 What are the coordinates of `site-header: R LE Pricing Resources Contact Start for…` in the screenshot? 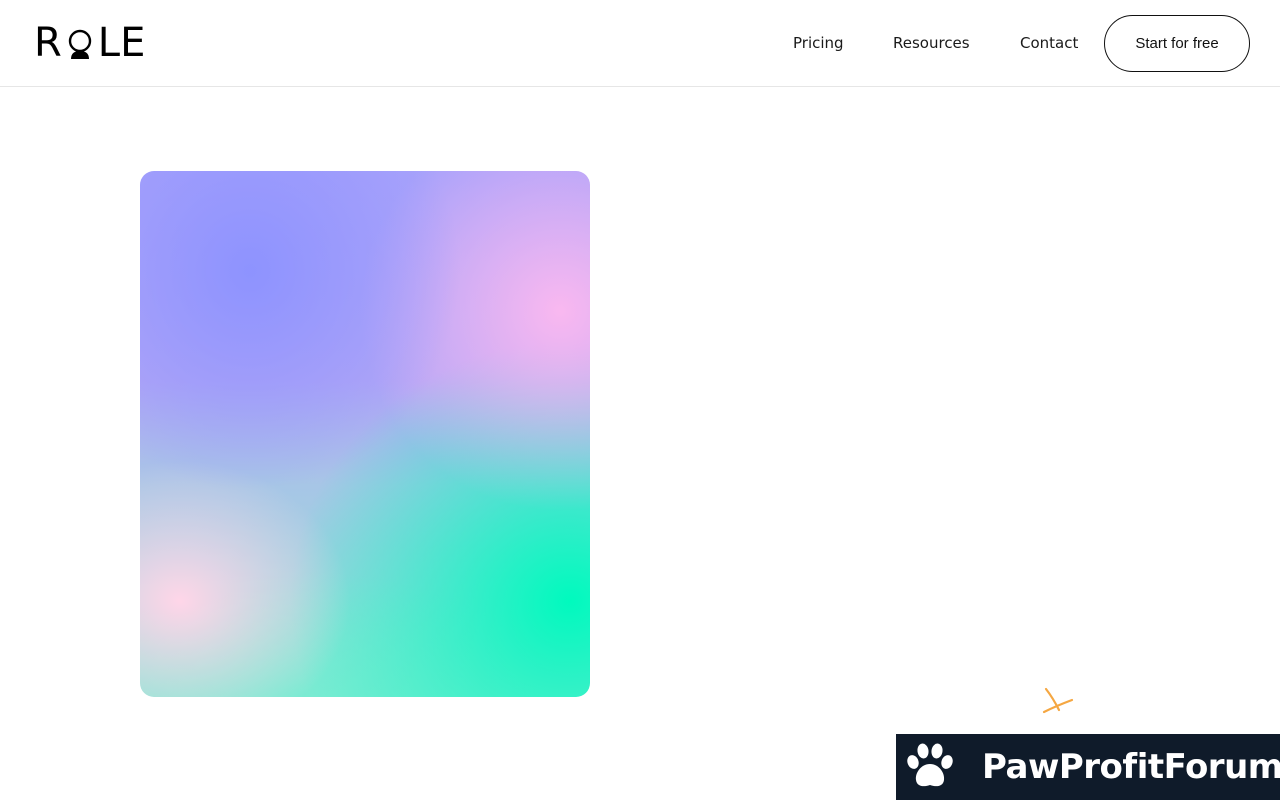 It's located at (640, 43).